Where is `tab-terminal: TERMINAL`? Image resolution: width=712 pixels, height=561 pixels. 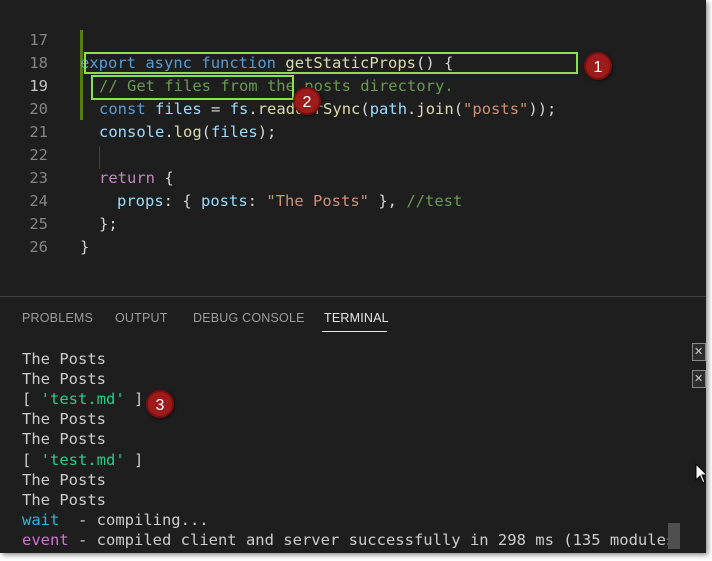
tab-terminal: TERMINAL is located at coordinates (356, 318).